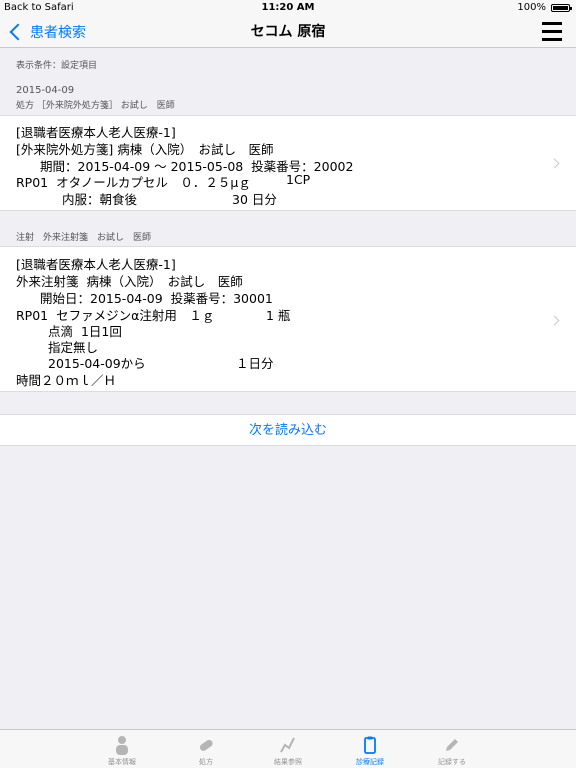 The width and height of the screenshot is (576, 768). I want to click on tab-label: 基本情報, so click(122, 762).